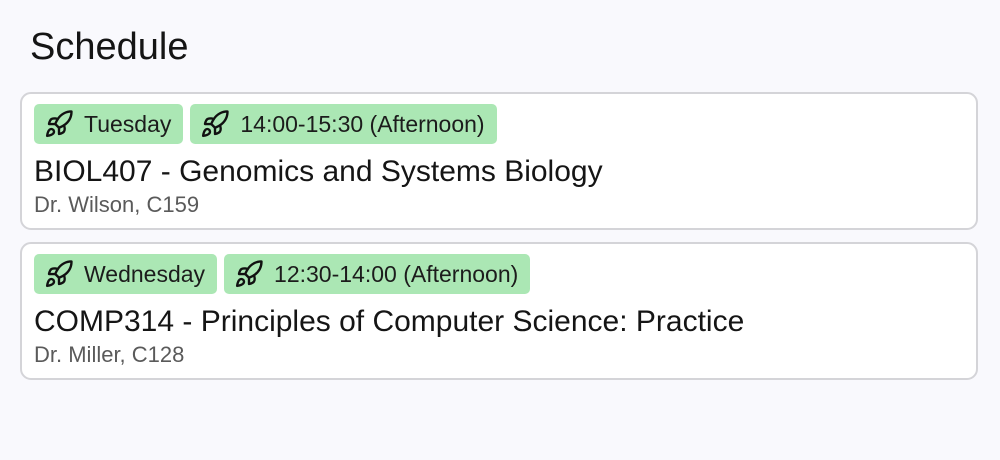 The width and height of the screenshot is (1000, 460). I want to click on day-label: Tuesday, so click(128, 123).